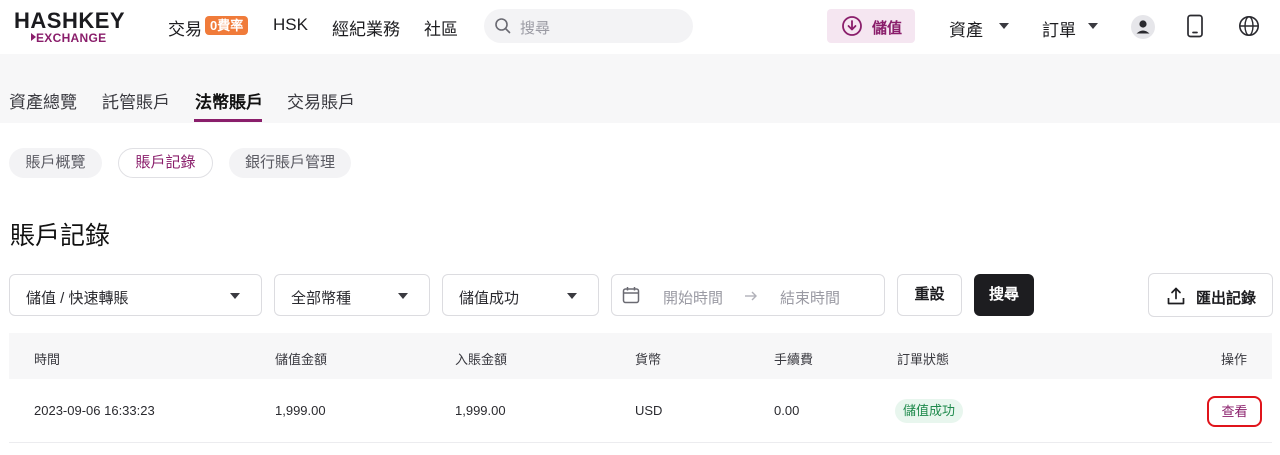 This screenshot has width=1280, height=455. What do you see at coordinates (787, 410) in the screenshot?
I see `cell-fee: 0.00` at bounding box center [787, 410].